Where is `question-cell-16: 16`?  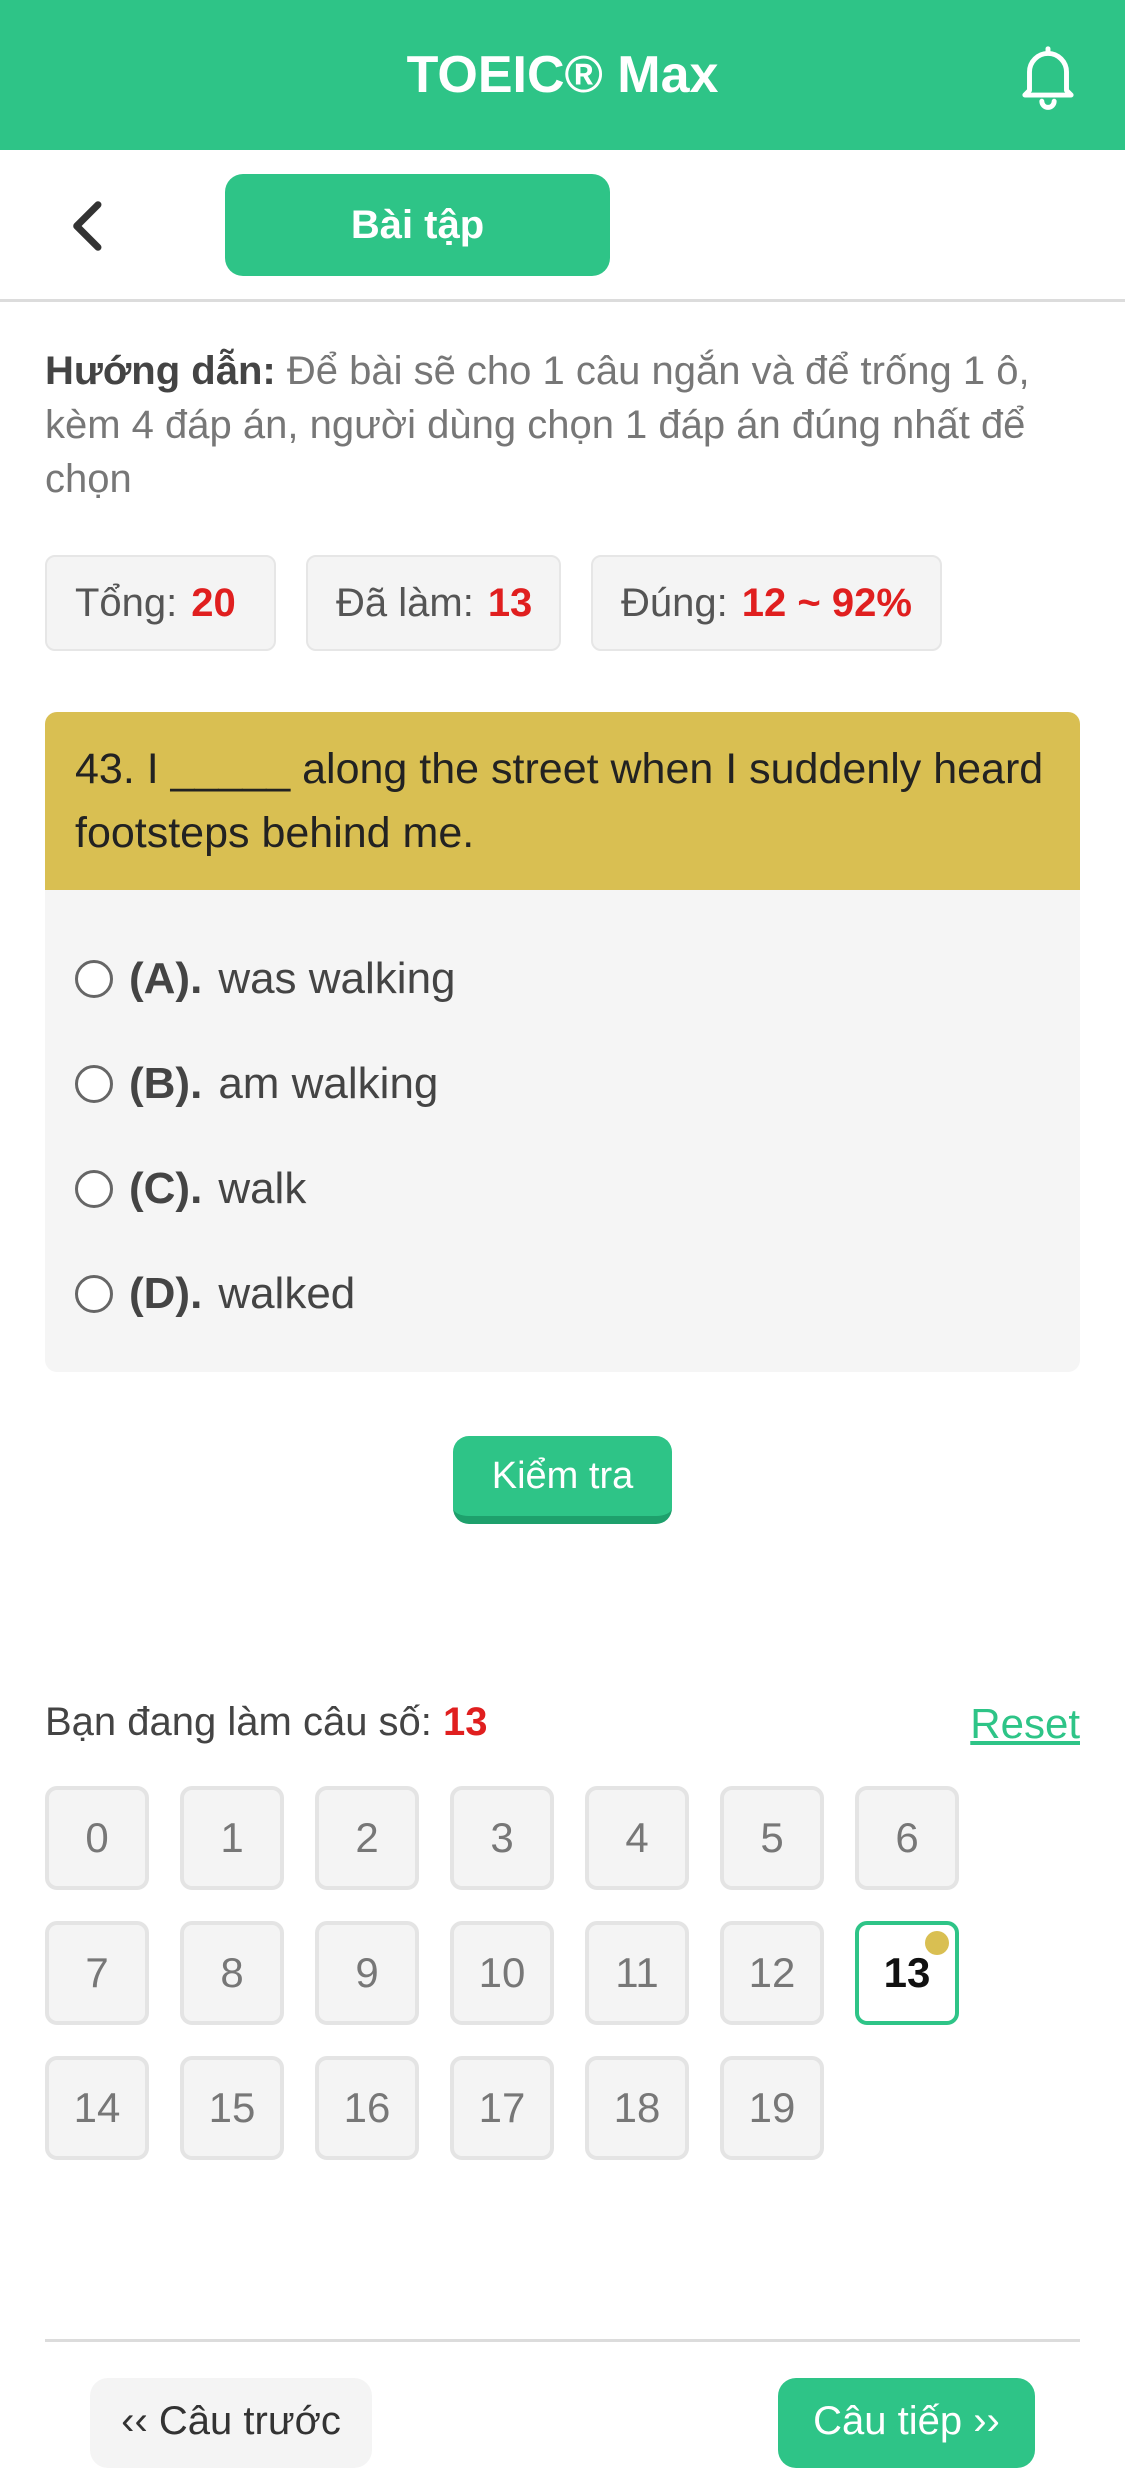
question-cell-16: 16 is located at coordinates (367, 2108).